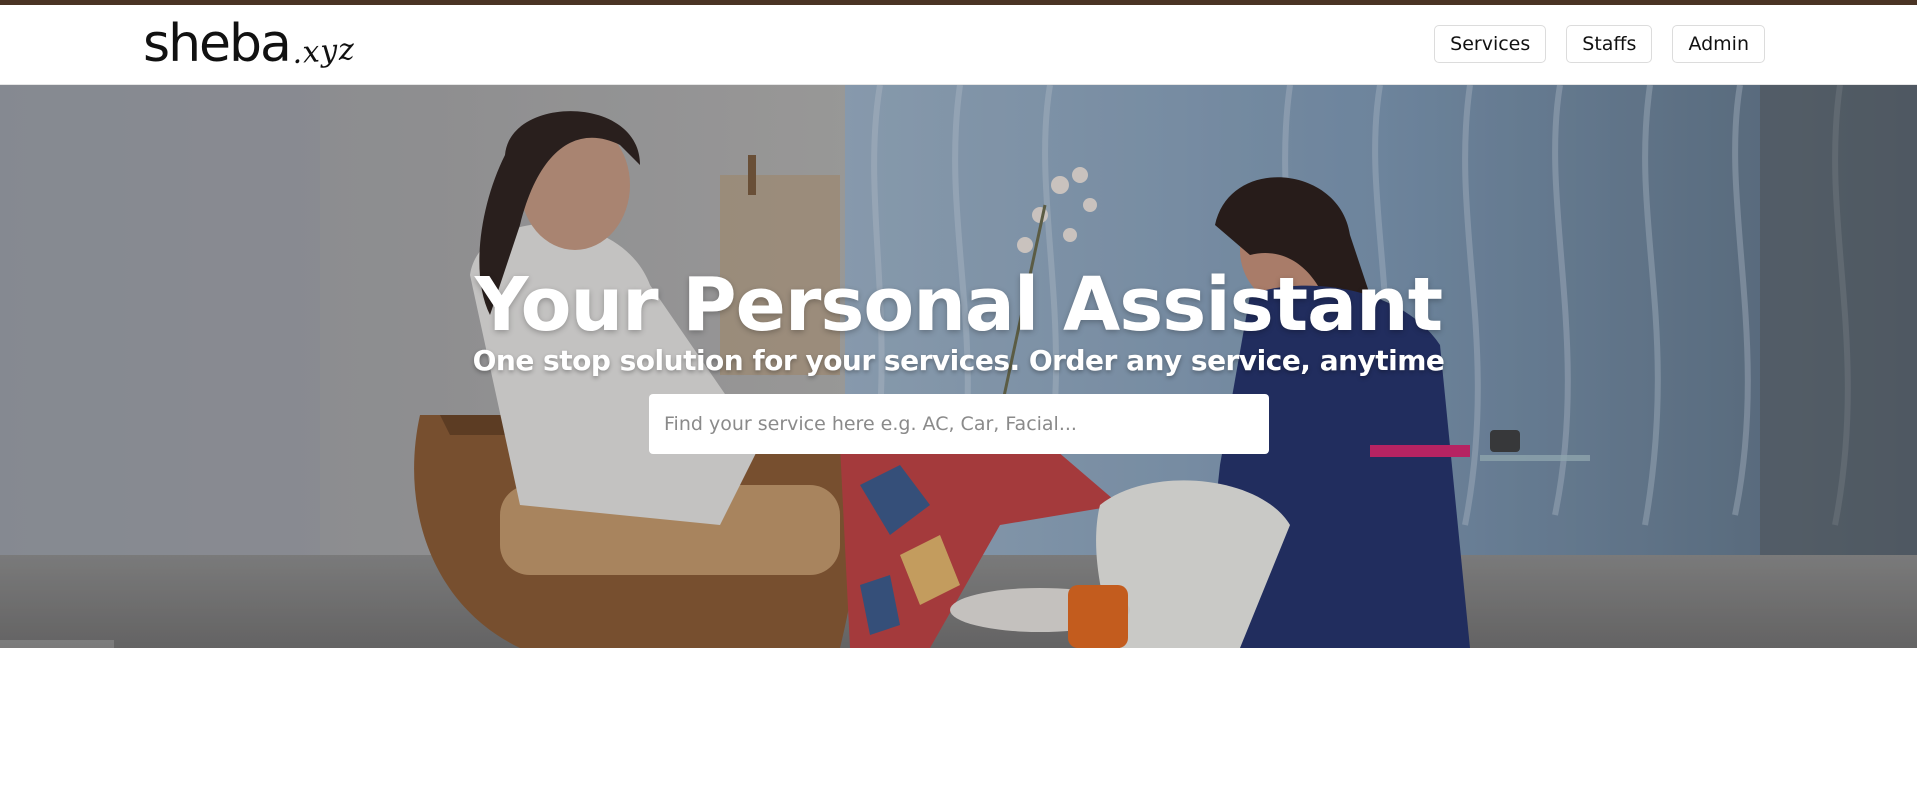 The width and height of the screenshot is (1917, 812). I want to click on brand-tld: .xyz, so click(323, 51).